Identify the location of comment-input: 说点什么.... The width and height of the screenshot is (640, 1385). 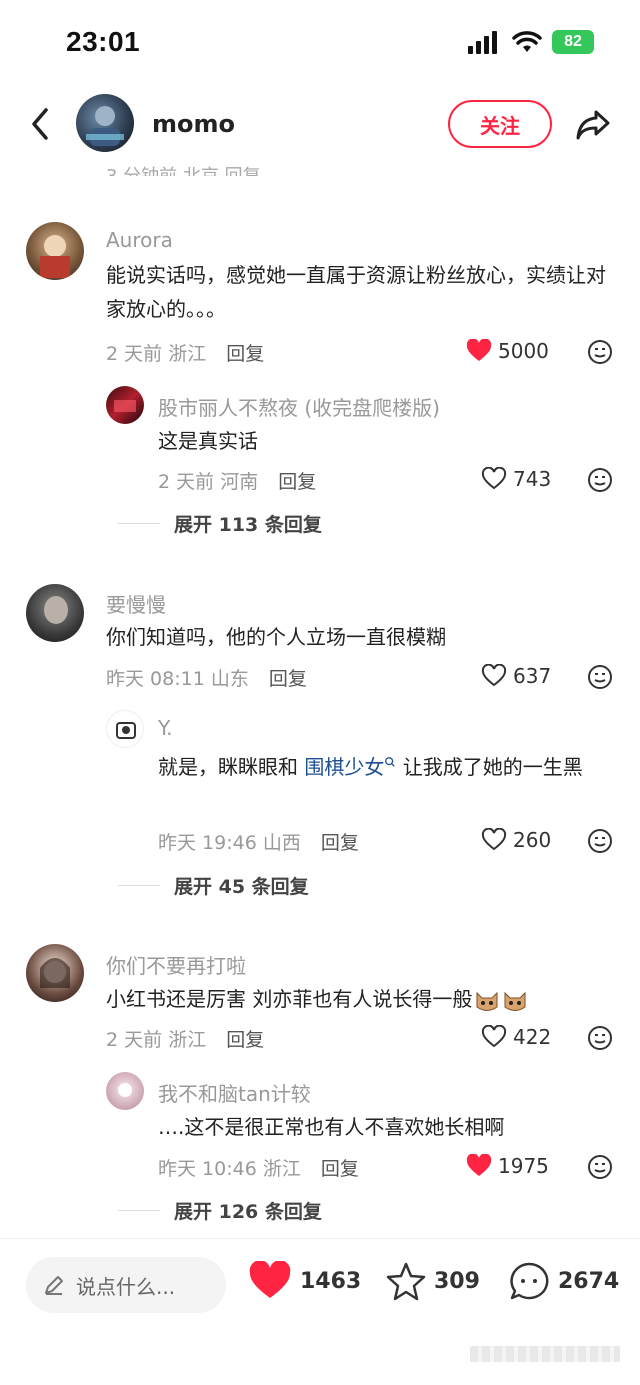
(126, 1285).